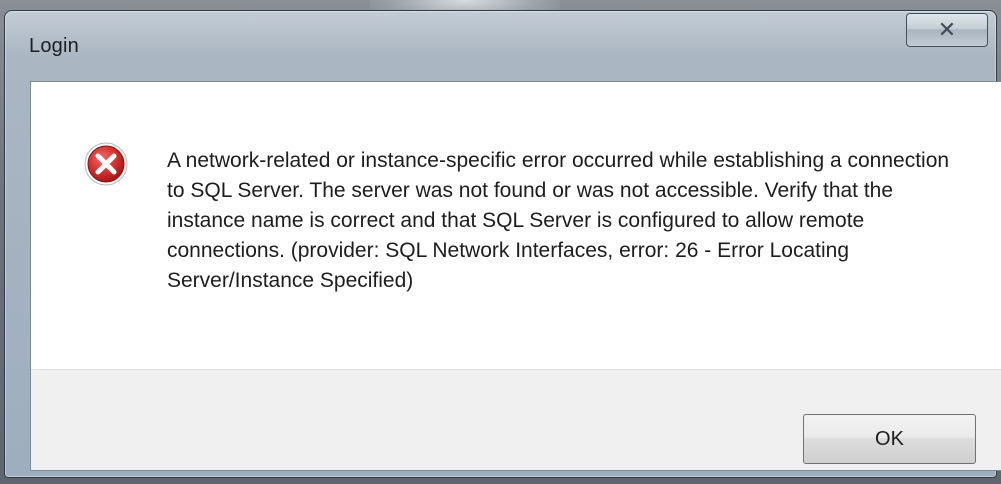 This screenshot has height=484, width=1001. Describe the element at coordinates (106, 164) in the screenshot. I see `error-icon` at that location.